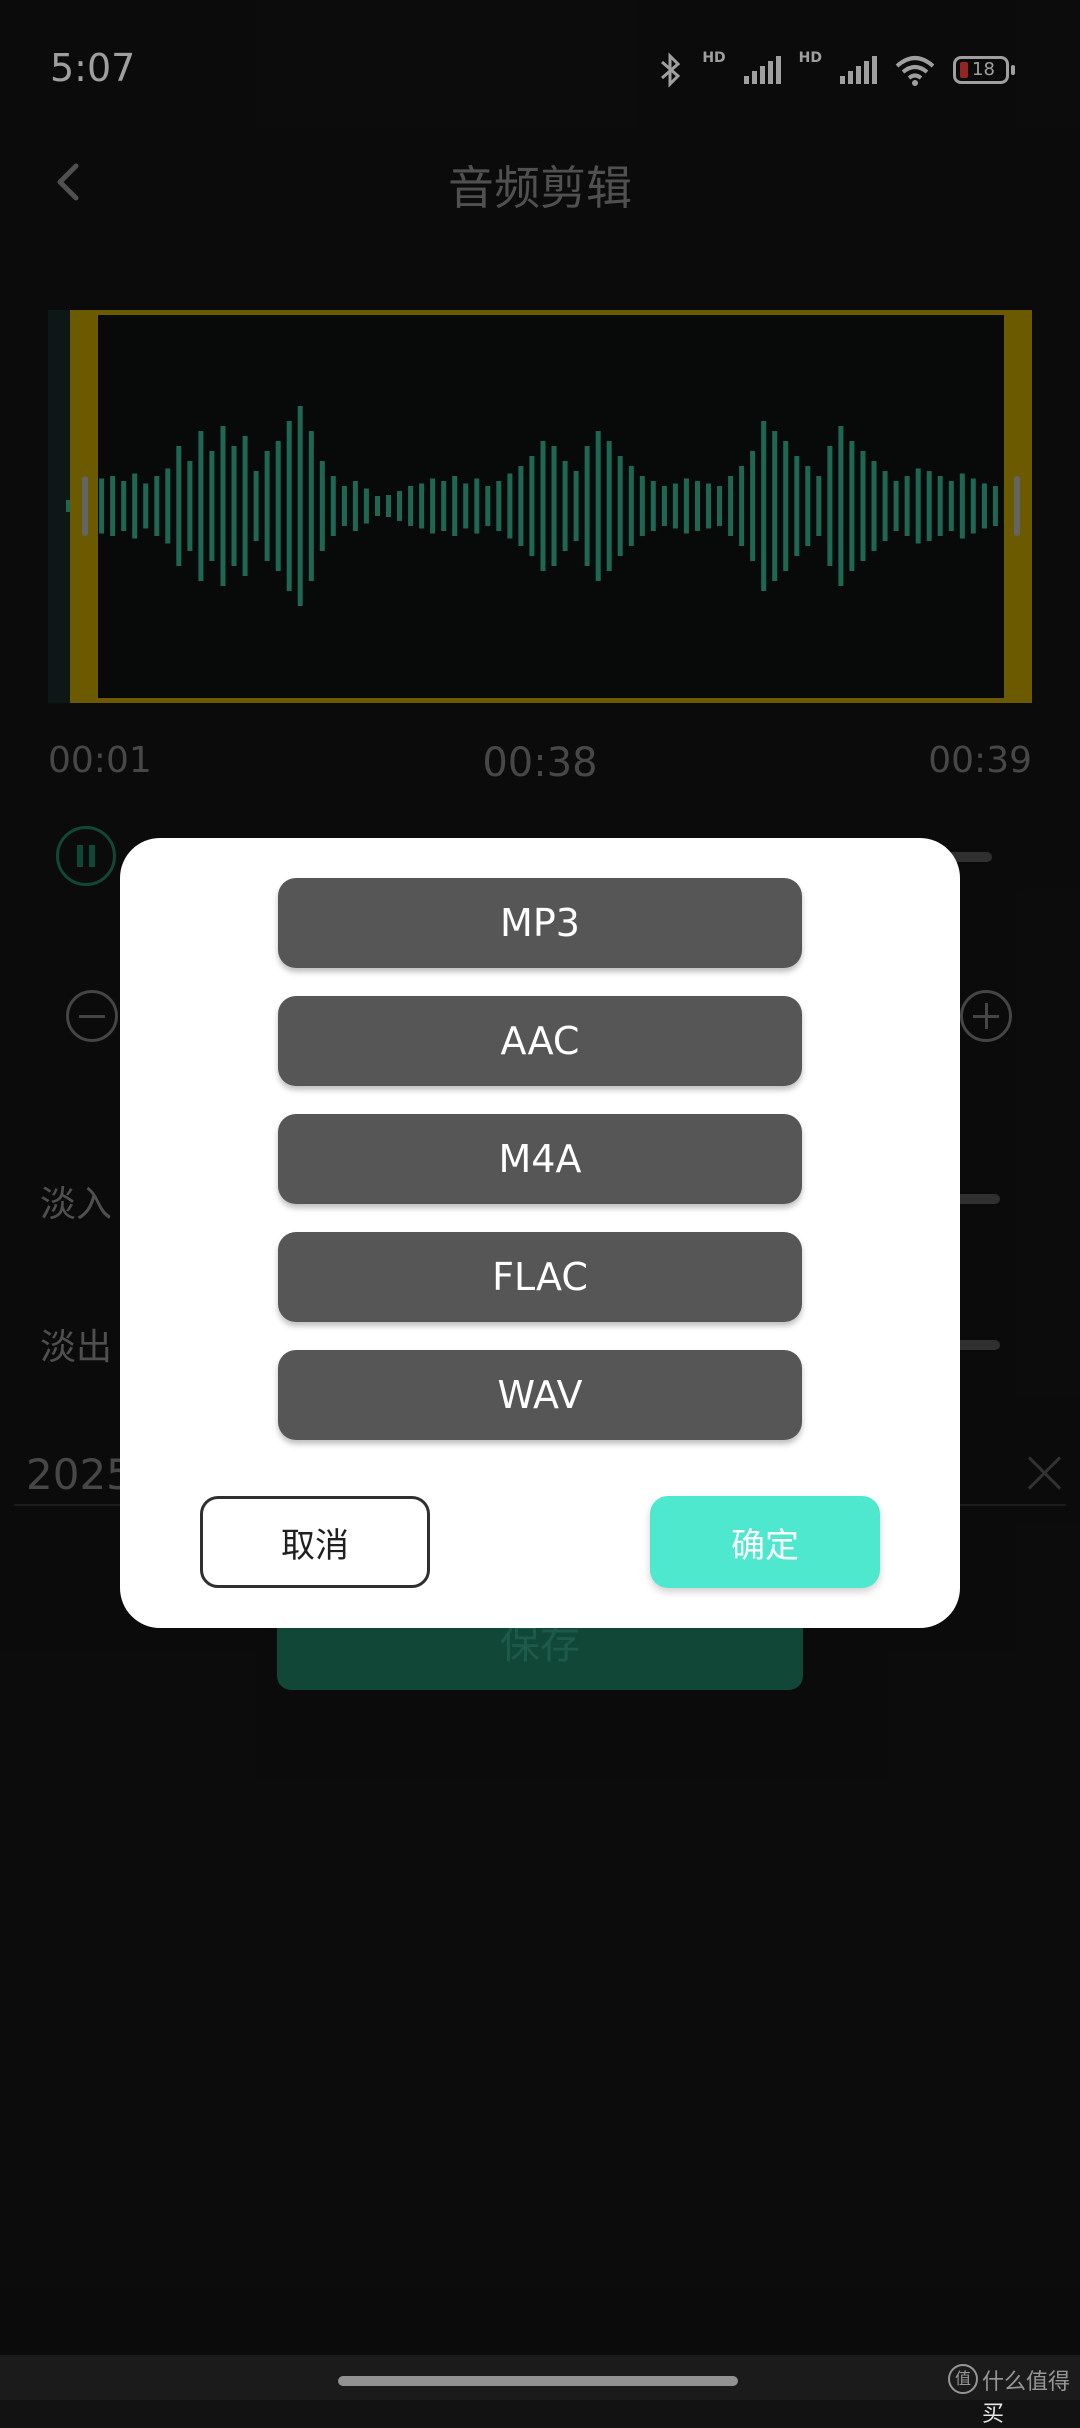  What do you see at coordinates (540, 1159) in the screenshot?
I see `format-option-m4a: M4A` at bounding box center [540, 1159].